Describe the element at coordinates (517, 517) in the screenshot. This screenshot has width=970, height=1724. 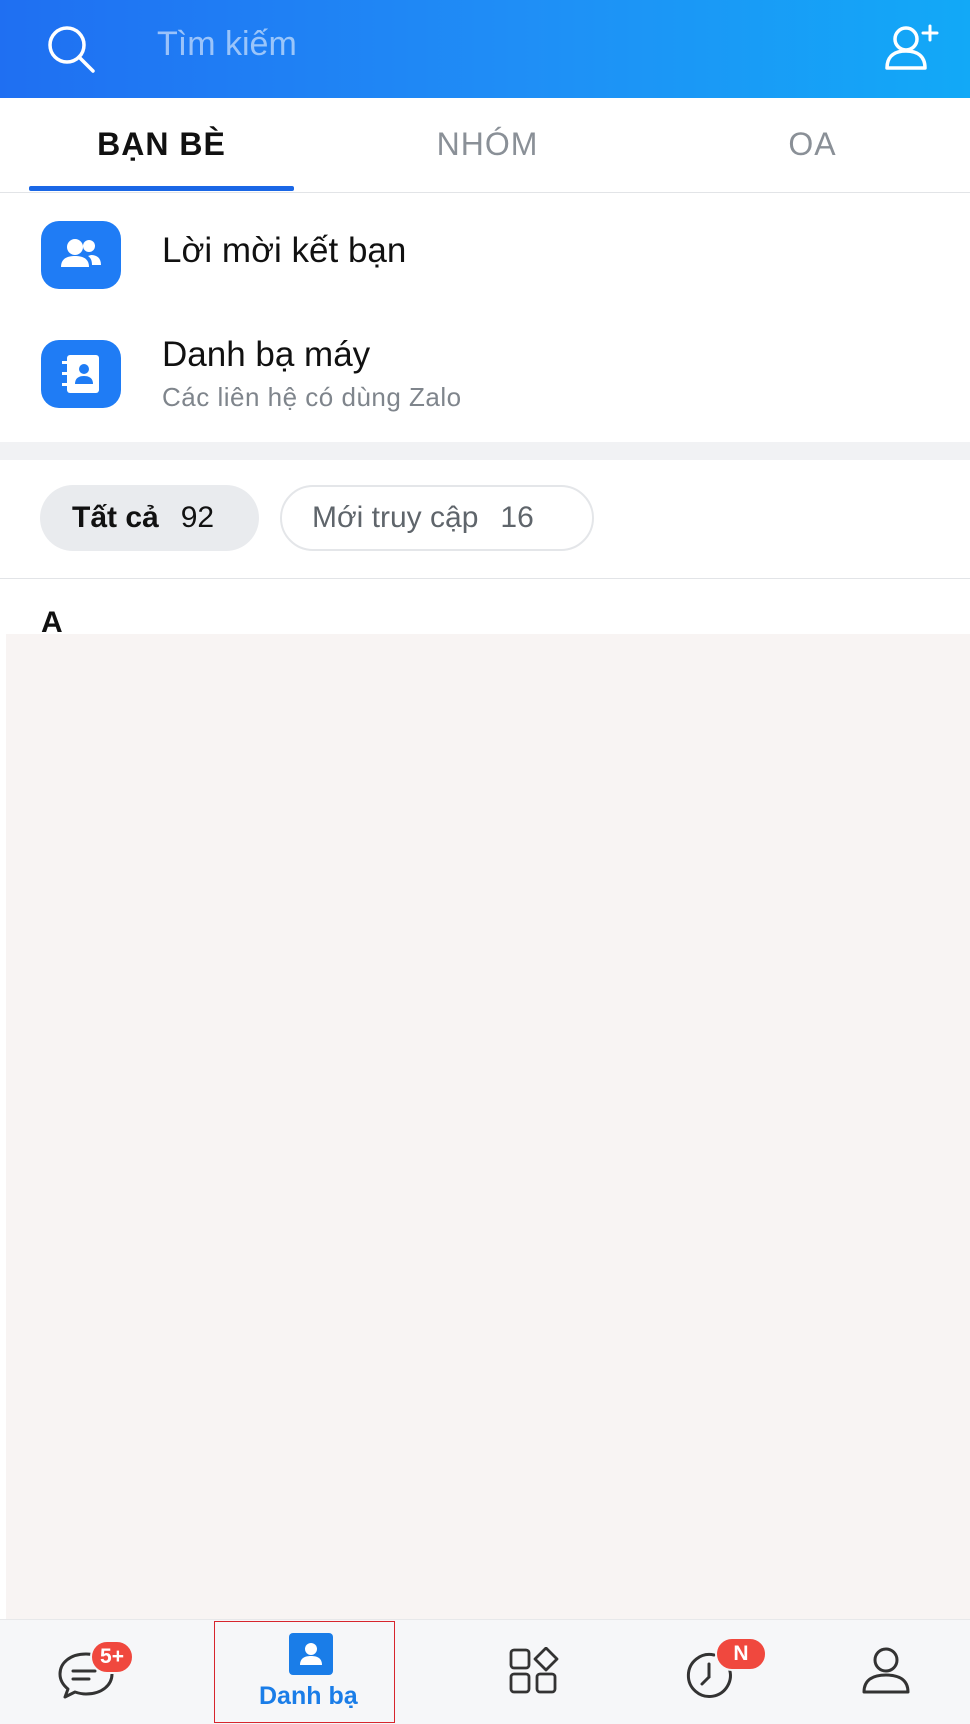
I see `filter-recent-count: 16` at that location.